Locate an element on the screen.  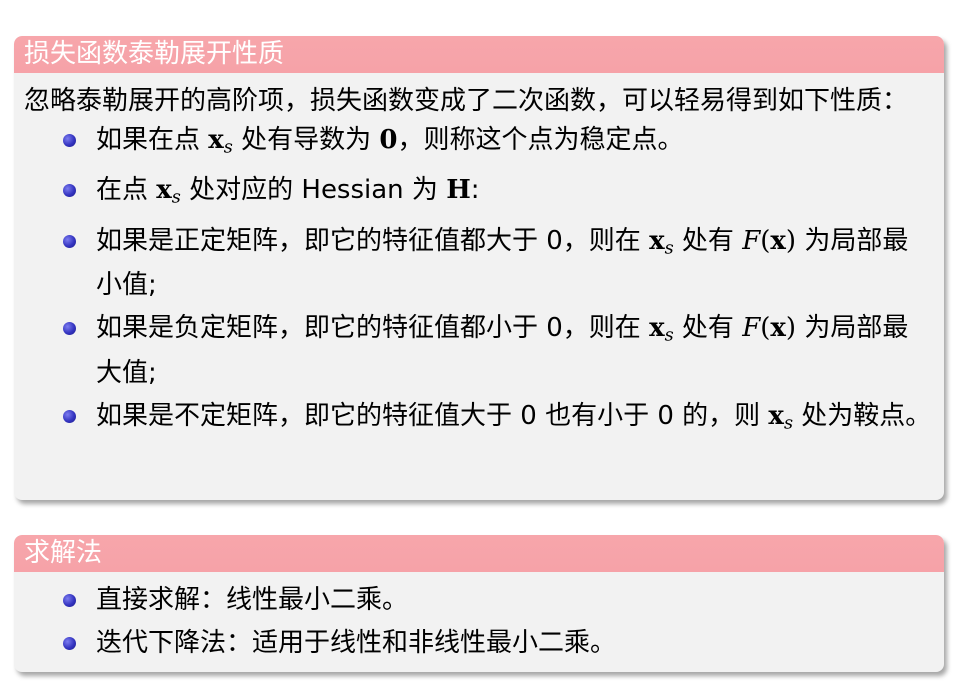
item-text: 在点 is located at coordinates (126, 190).